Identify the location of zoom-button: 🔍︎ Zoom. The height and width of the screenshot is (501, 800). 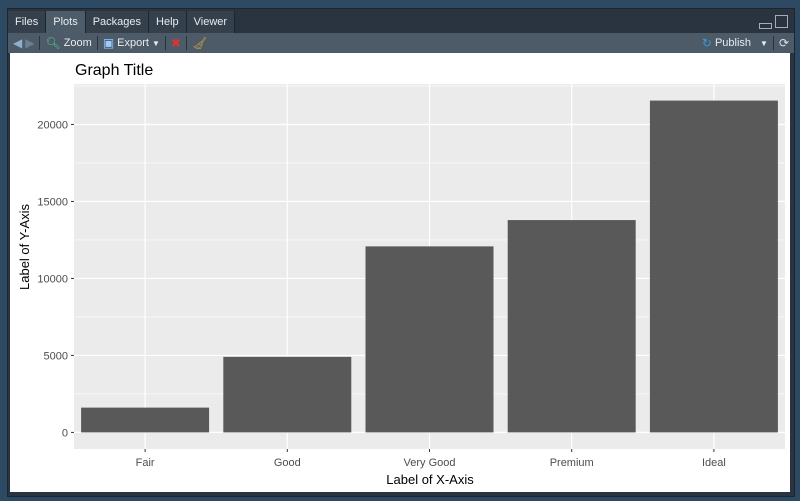
(68, 43).